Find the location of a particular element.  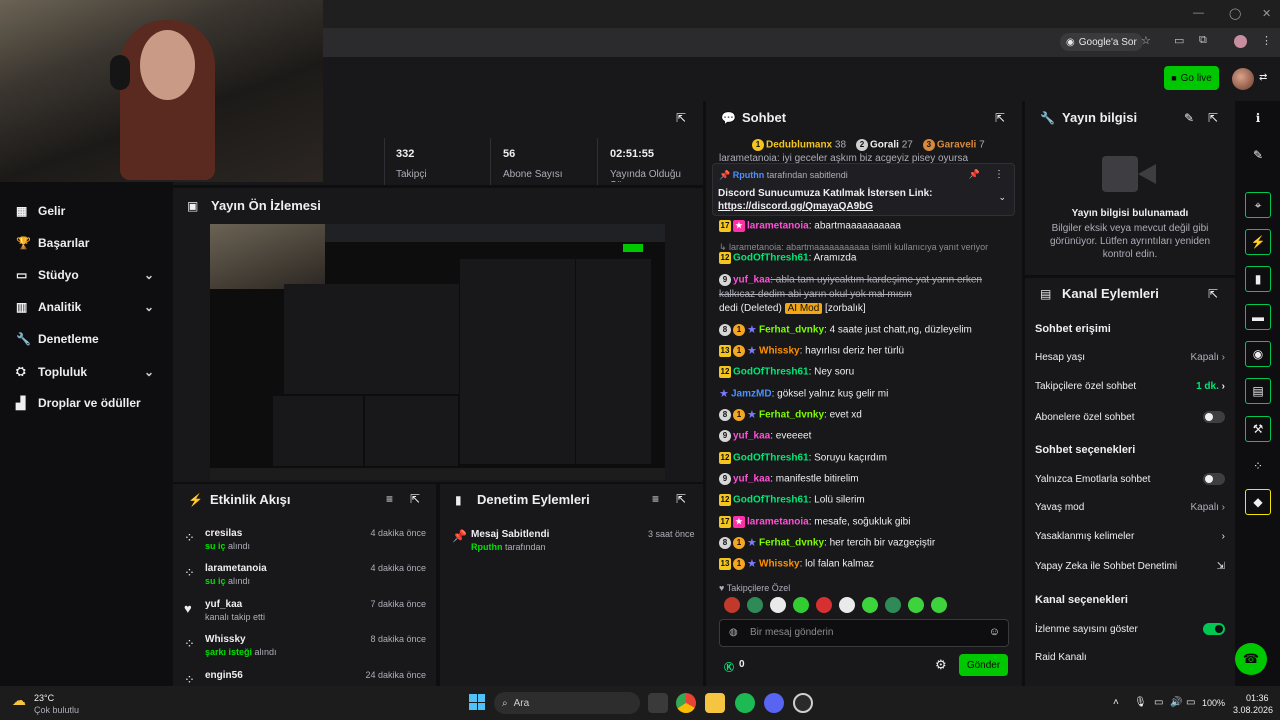

list-item: ⁘ cresilas 4 dakika önce su iç alındı is located at coordinates (309, 546).